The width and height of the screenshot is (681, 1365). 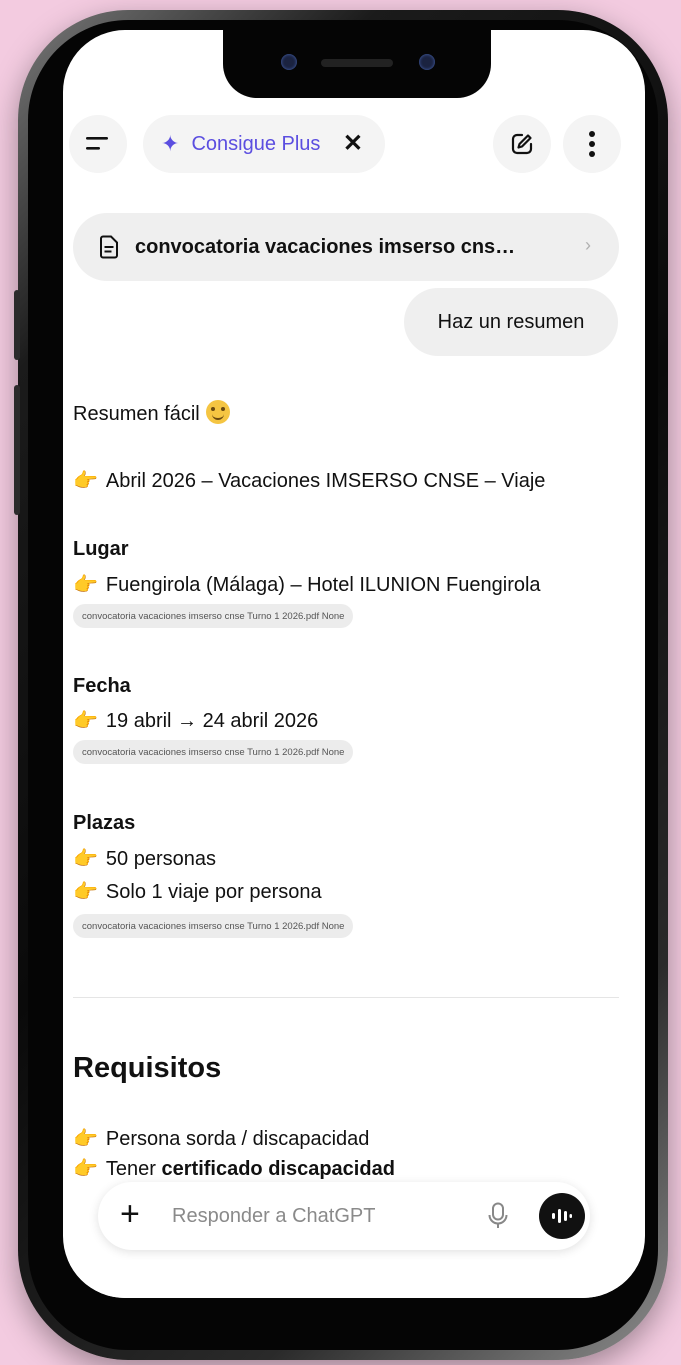 What do you see at coordinates (234, 1169) in the screenshot?
I see `requirement-item: 👉 Tener certificado discapacidad` at bounding box center [234, 1169].